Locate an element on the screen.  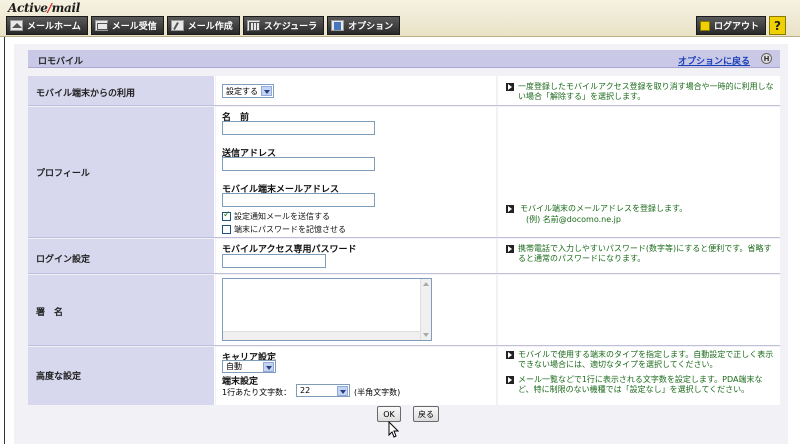
nav-mail-receive-button: メール受信 is located at coordinates (127, 25).